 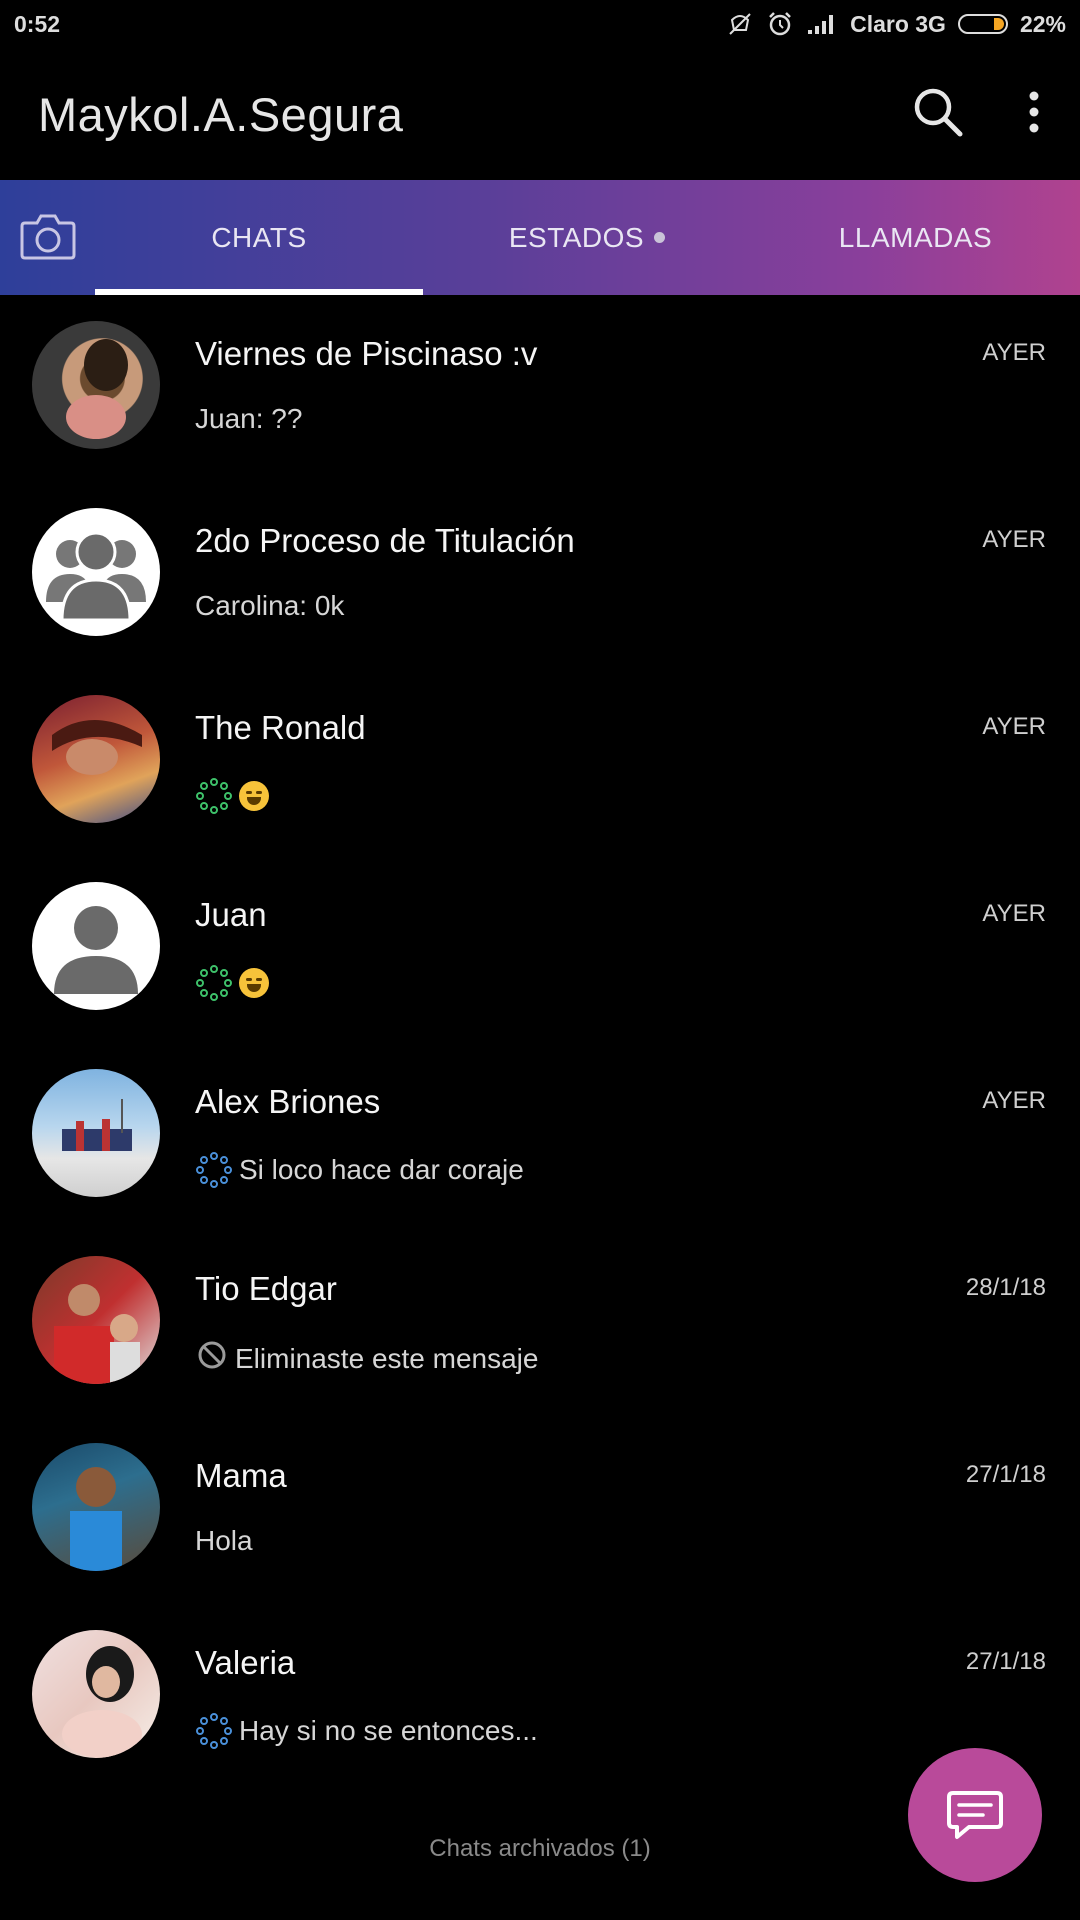 I want to click on chat-preview: Si loco hace dar coraje, so click(x=359, y=1170).